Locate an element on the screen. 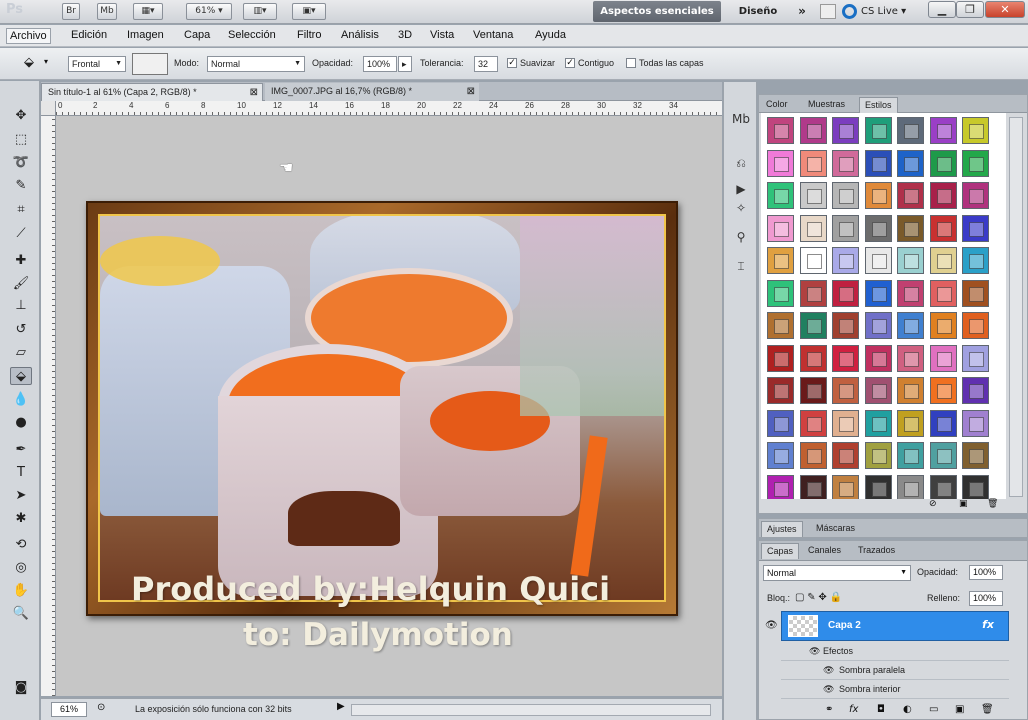 The height and width of the screenshot is (720, 1028). actions-panel-icon: ▶ is located at coordinates (741, 189).